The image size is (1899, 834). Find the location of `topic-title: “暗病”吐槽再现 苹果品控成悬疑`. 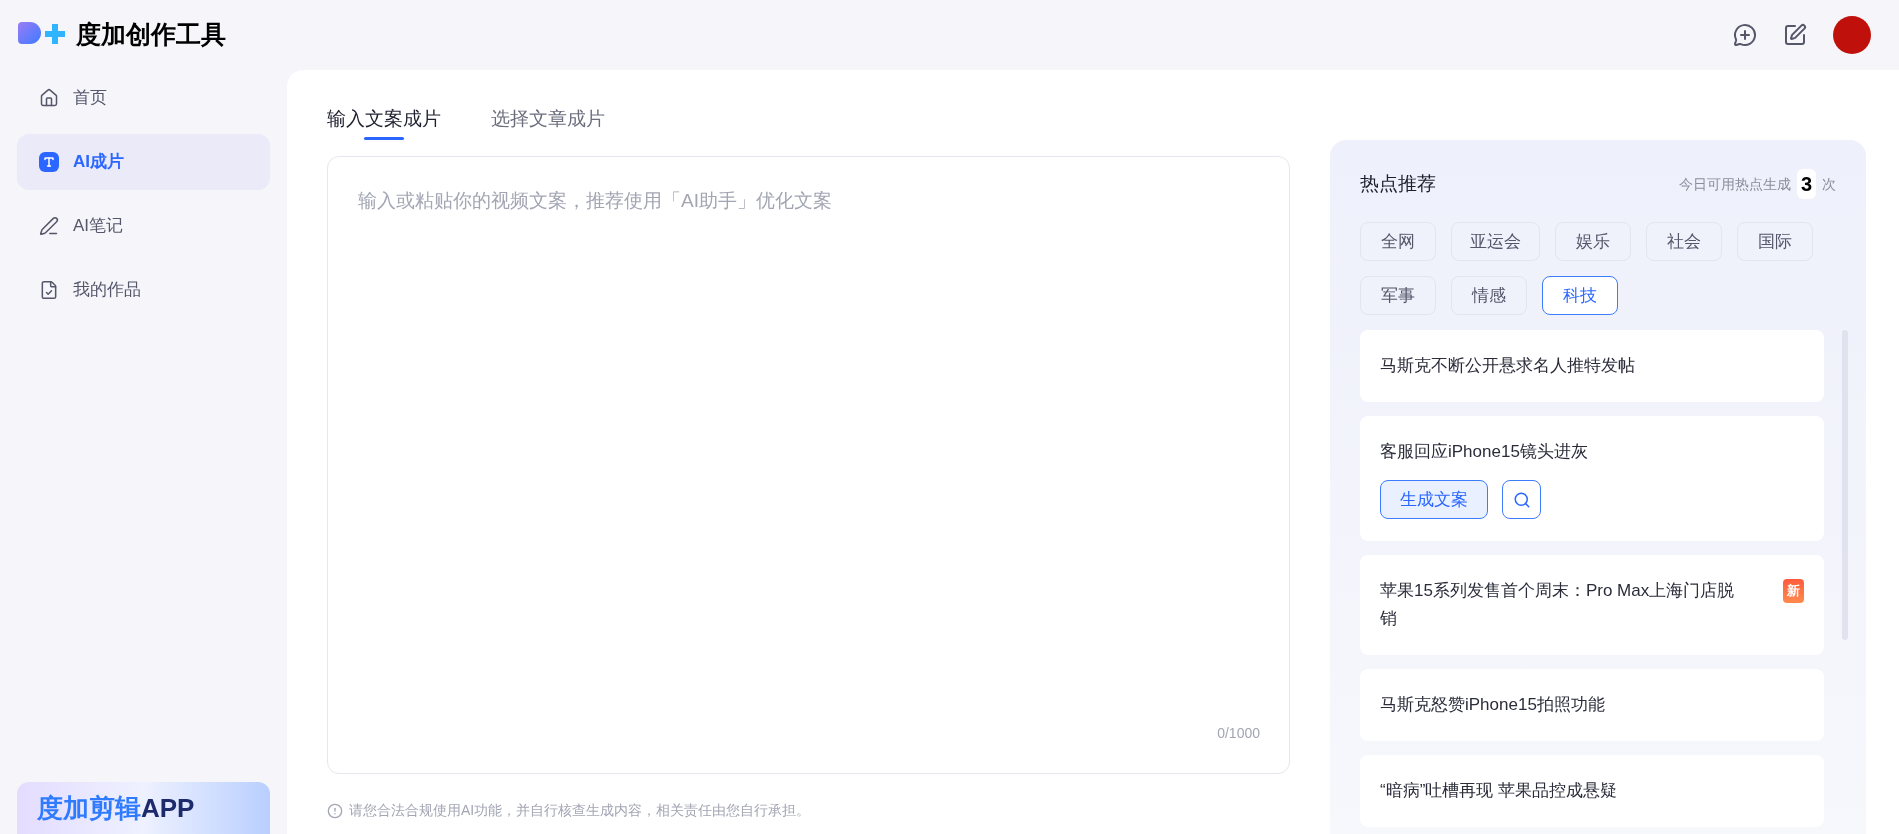

topic-title: “暗病”吐槽再现 苹果品控成悬疑 is located at coordinates (1499, 791).